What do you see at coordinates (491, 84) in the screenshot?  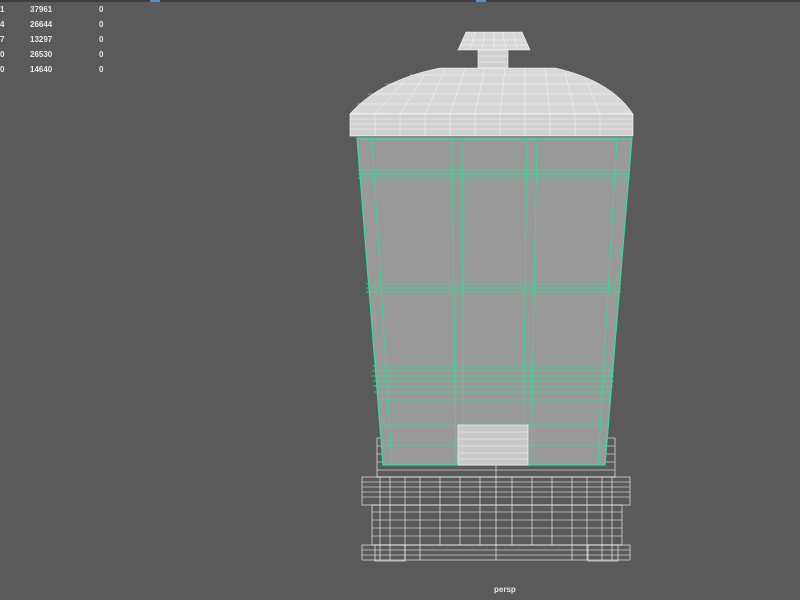 I see `model-lid` at bounding box center [491, 84].